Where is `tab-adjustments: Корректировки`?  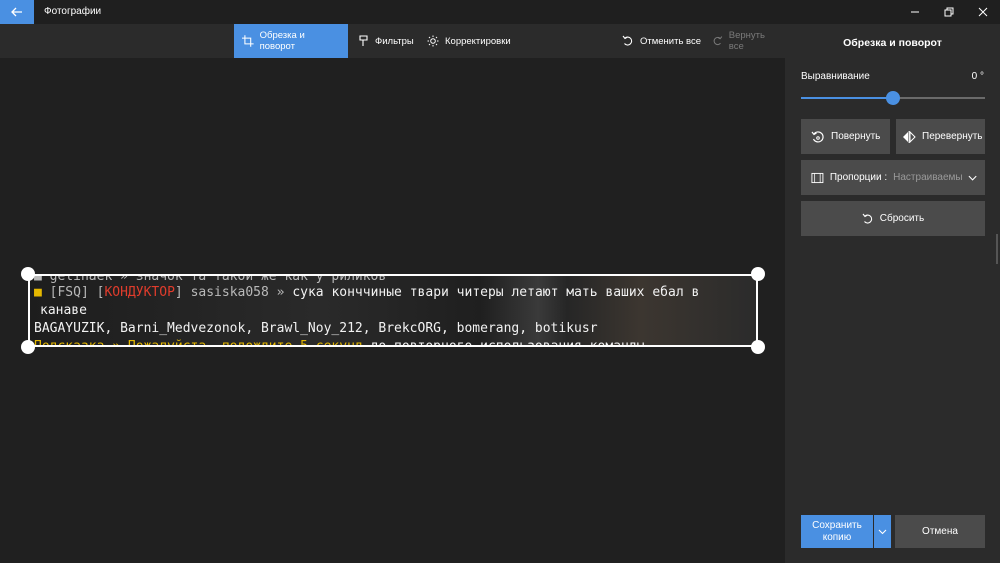 tab-adjustments: Корректировки is located at coordinates (469, 41).